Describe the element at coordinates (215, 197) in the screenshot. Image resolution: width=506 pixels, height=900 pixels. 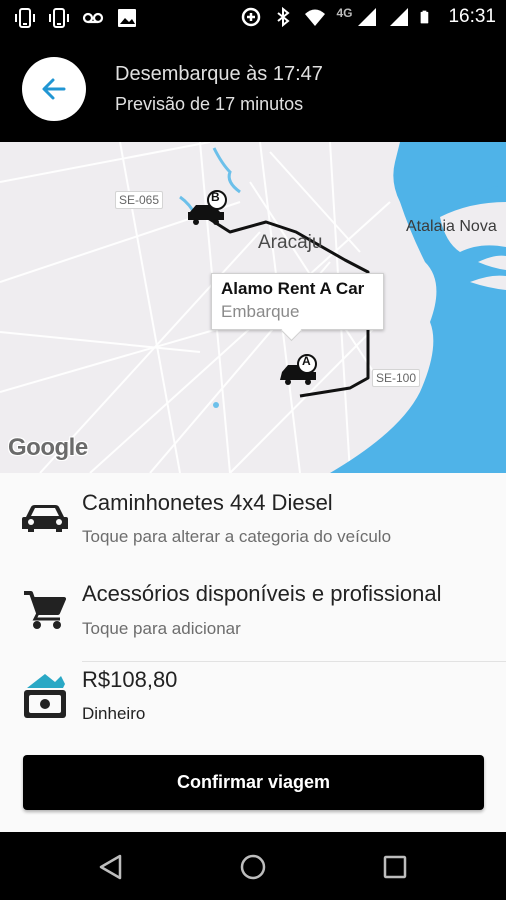
I see `marker-b-label: B` at that location.